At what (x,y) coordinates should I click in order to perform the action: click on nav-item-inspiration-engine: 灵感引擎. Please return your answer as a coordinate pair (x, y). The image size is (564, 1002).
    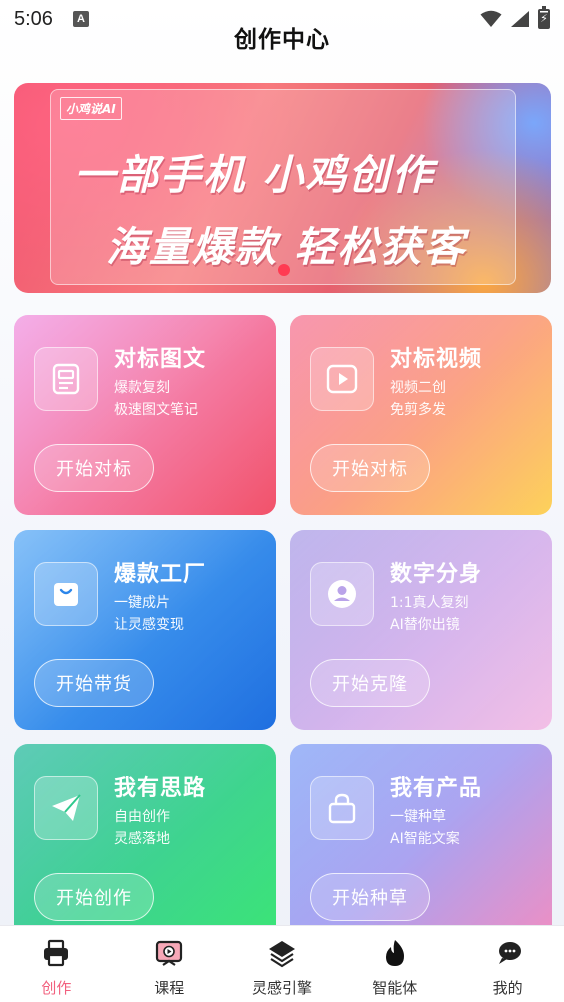
    Looking at the image, I should click on (282, 964).